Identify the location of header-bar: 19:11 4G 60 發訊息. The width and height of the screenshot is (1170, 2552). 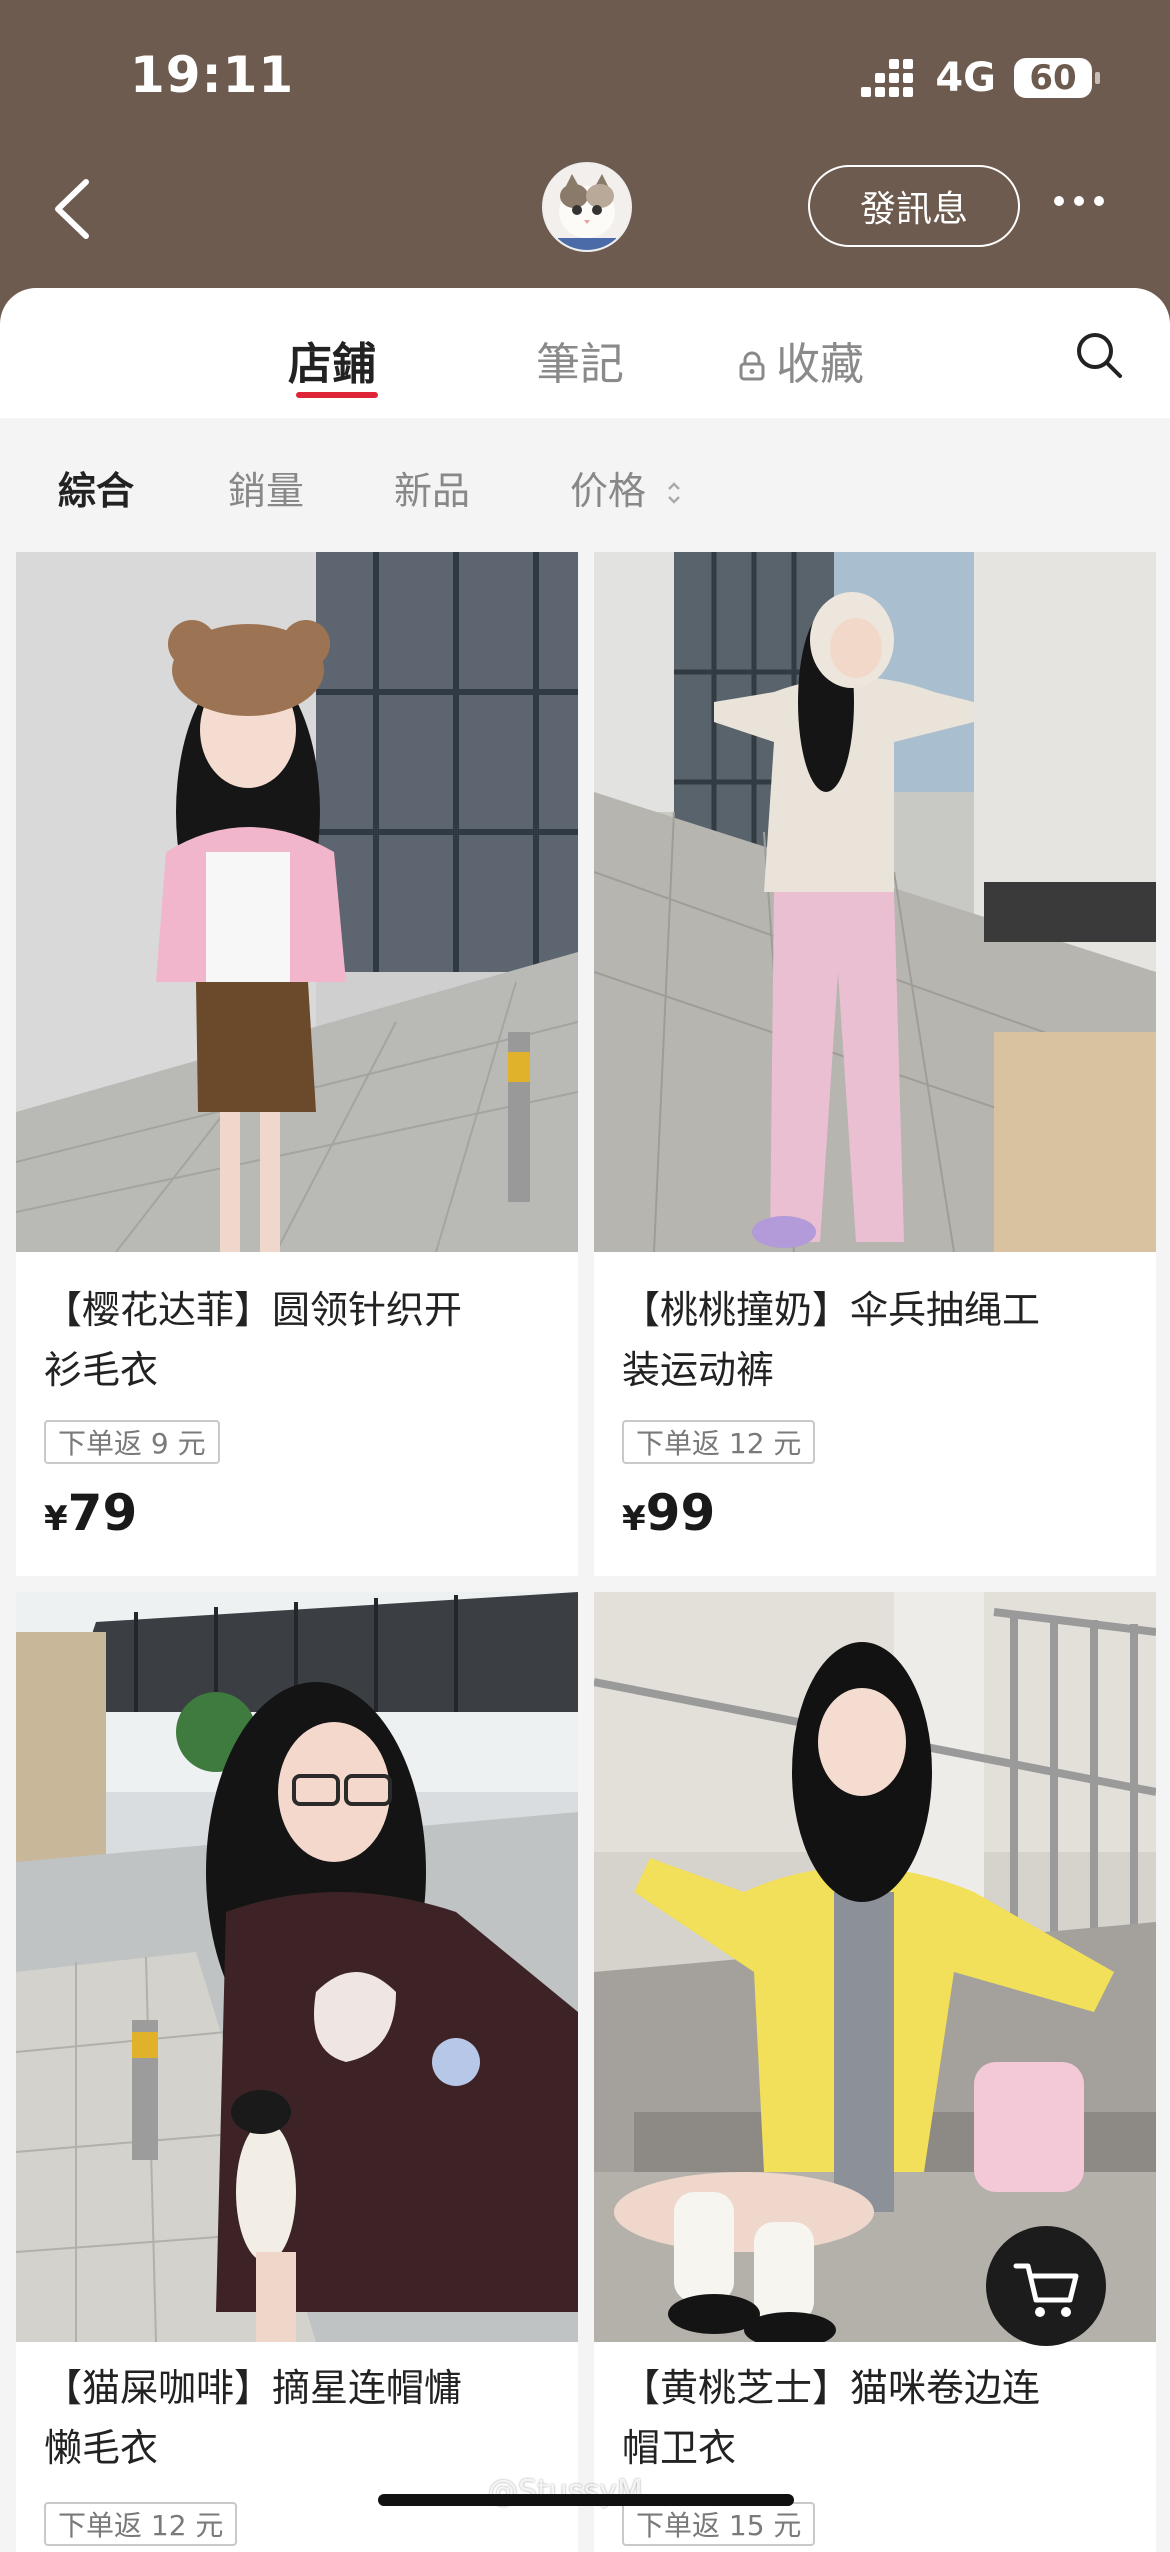
(585, 165).